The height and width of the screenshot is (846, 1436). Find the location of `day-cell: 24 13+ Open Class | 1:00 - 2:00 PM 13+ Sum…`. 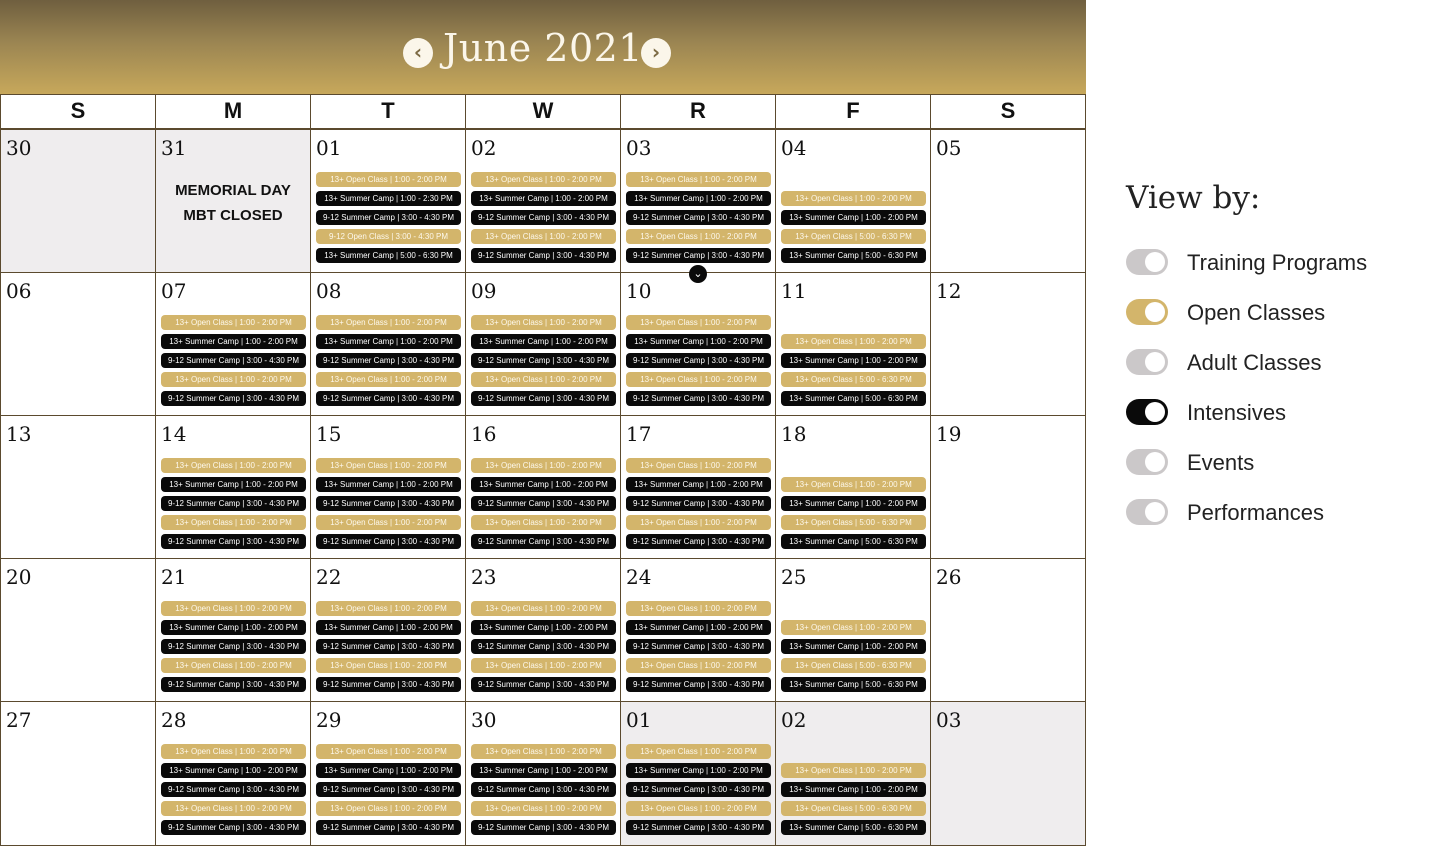

day-cell: 24 13+ Open Class | 1:00 - 2:00 PM 13+ Sum… is located at coordinates (697, 630).